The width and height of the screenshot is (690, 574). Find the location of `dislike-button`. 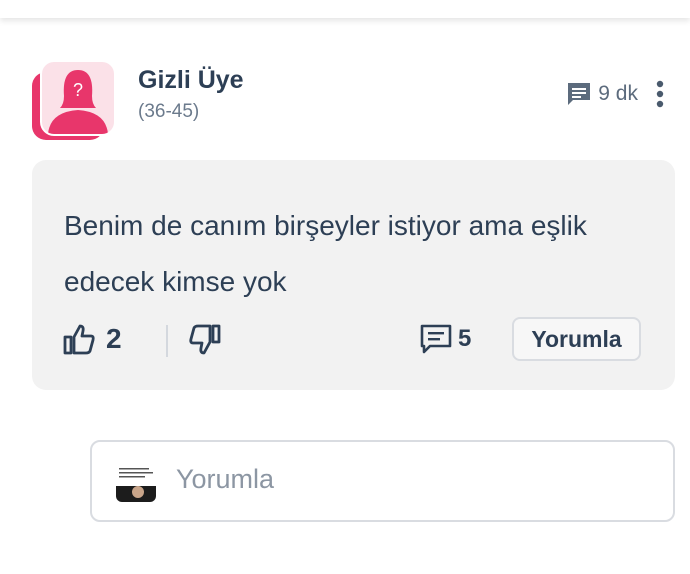

dislike-button is located at coordinates (205, 342).